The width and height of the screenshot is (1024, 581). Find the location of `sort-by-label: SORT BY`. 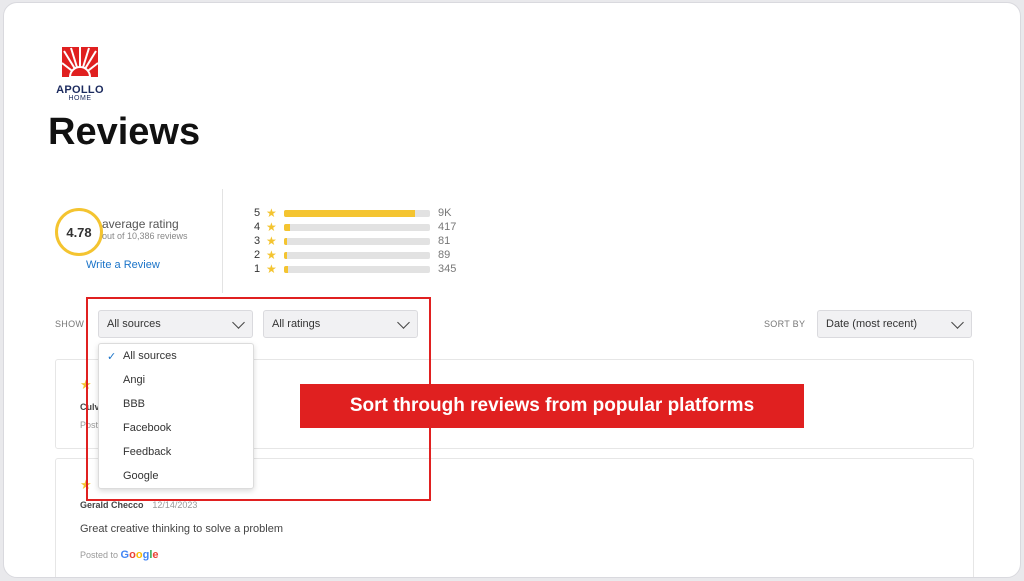

sort-by-label: SORT BY is located at coordinates (785, 324).